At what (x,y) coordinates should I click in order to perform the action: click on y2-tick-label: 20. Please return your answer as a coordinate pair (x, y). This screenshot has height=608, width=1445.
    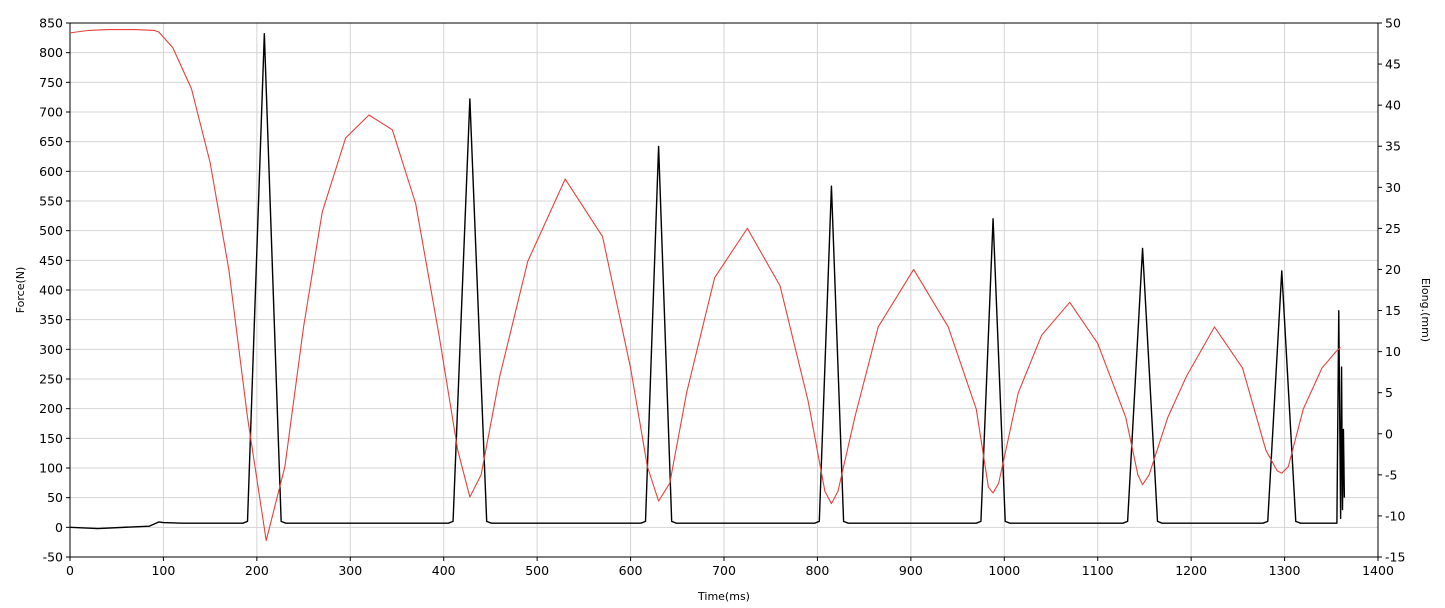
    Looking at the image, I should click on (1393, 269).